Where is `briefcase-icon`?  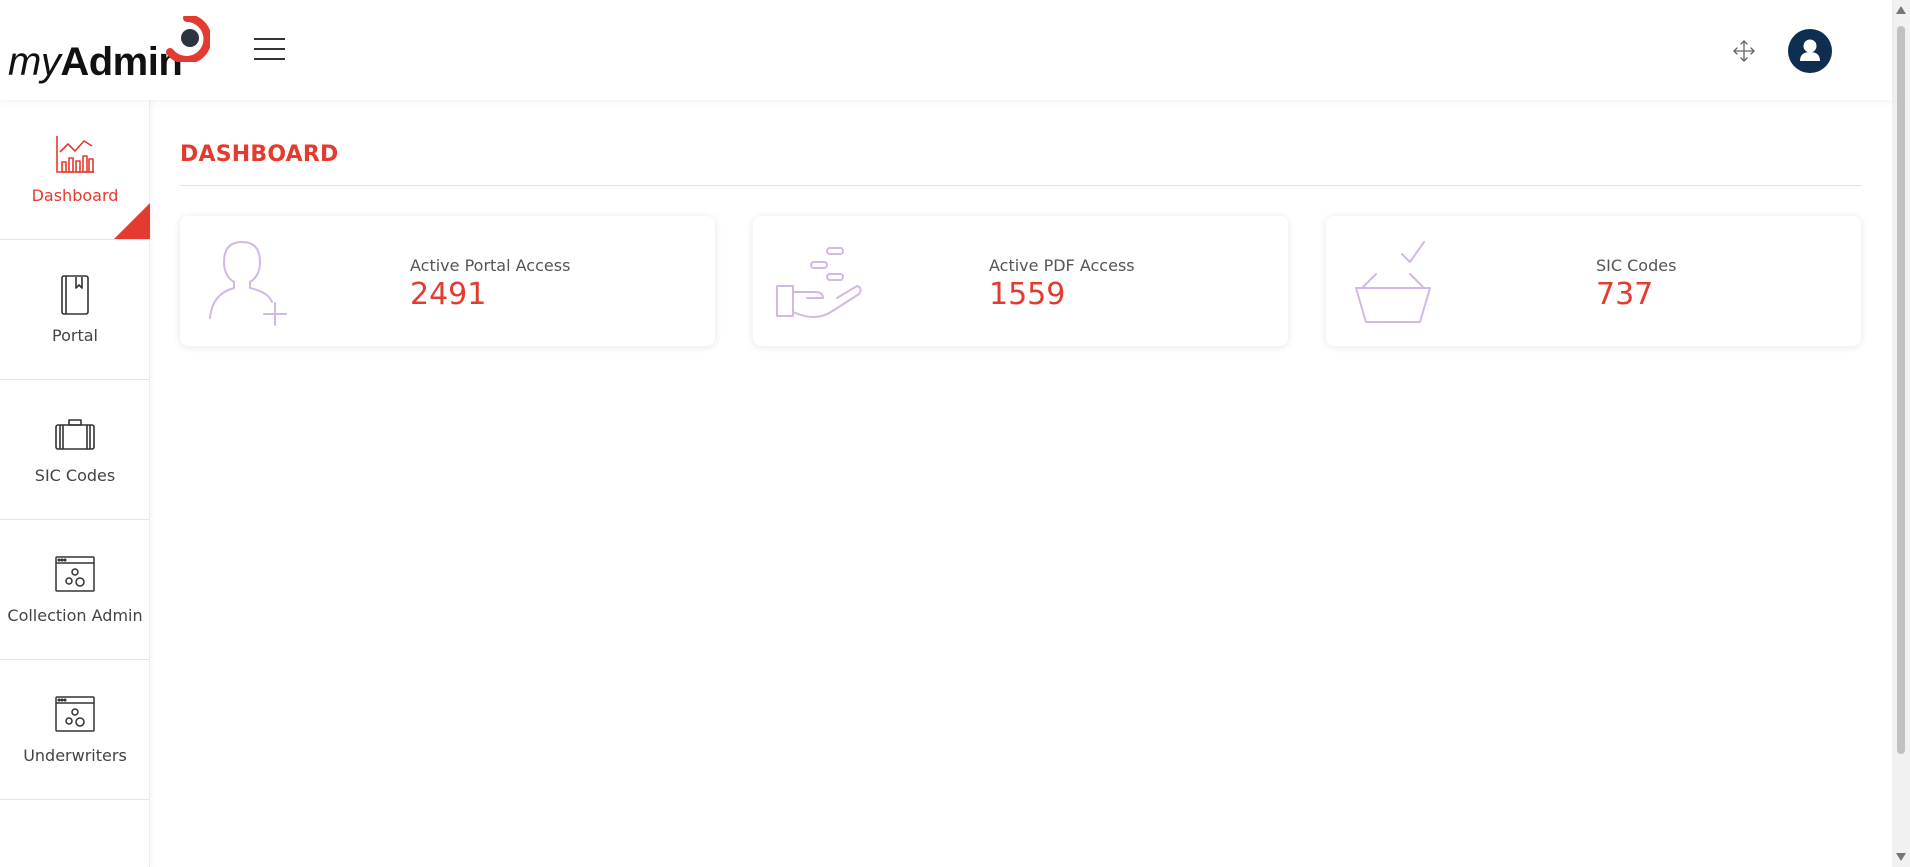
briefcase-icon is located at coordinates (75, 435).